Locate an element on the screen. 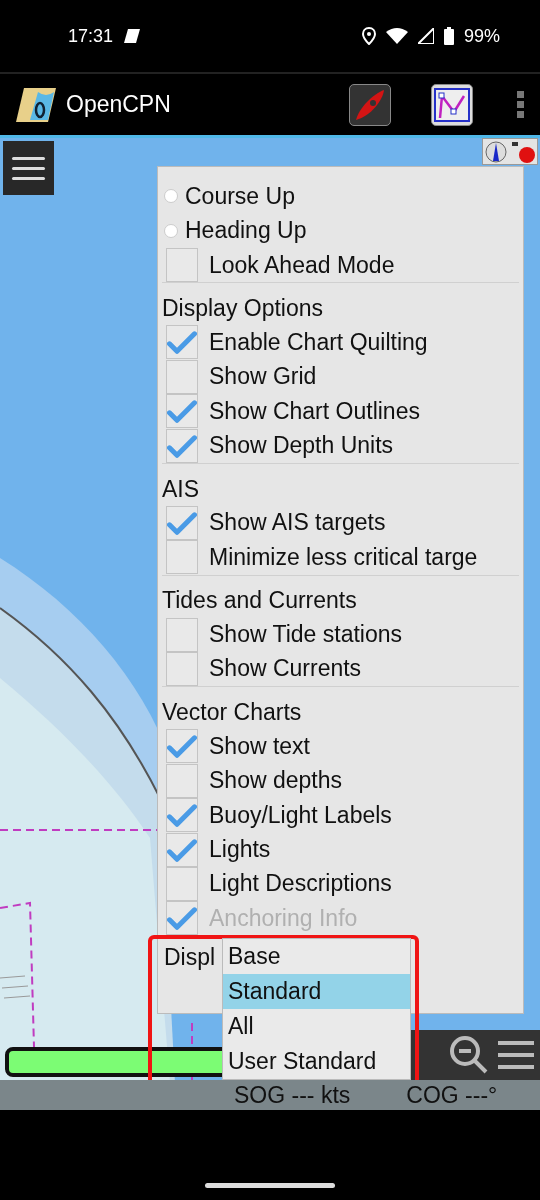 This screenshot has height=1200, width=540. sog-readout: SOG --- kts is located at coordinates (292, 1095).